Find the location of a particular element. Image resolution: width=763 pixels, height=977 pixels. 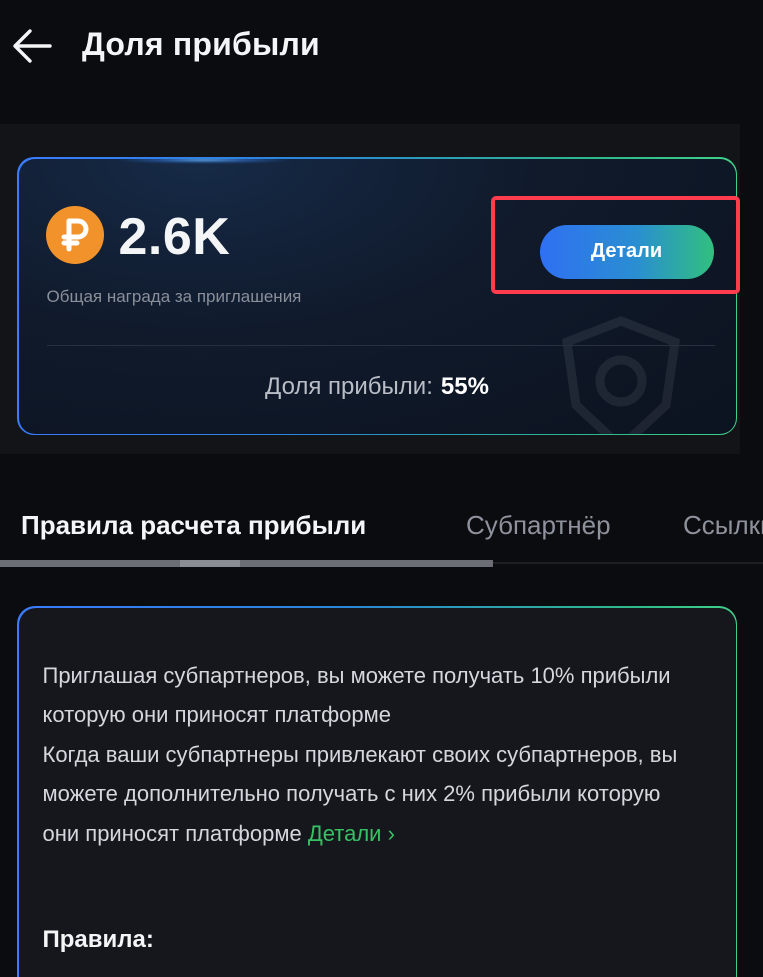

total-reward-amount: 2.6K is located at coordinates (174, 236).